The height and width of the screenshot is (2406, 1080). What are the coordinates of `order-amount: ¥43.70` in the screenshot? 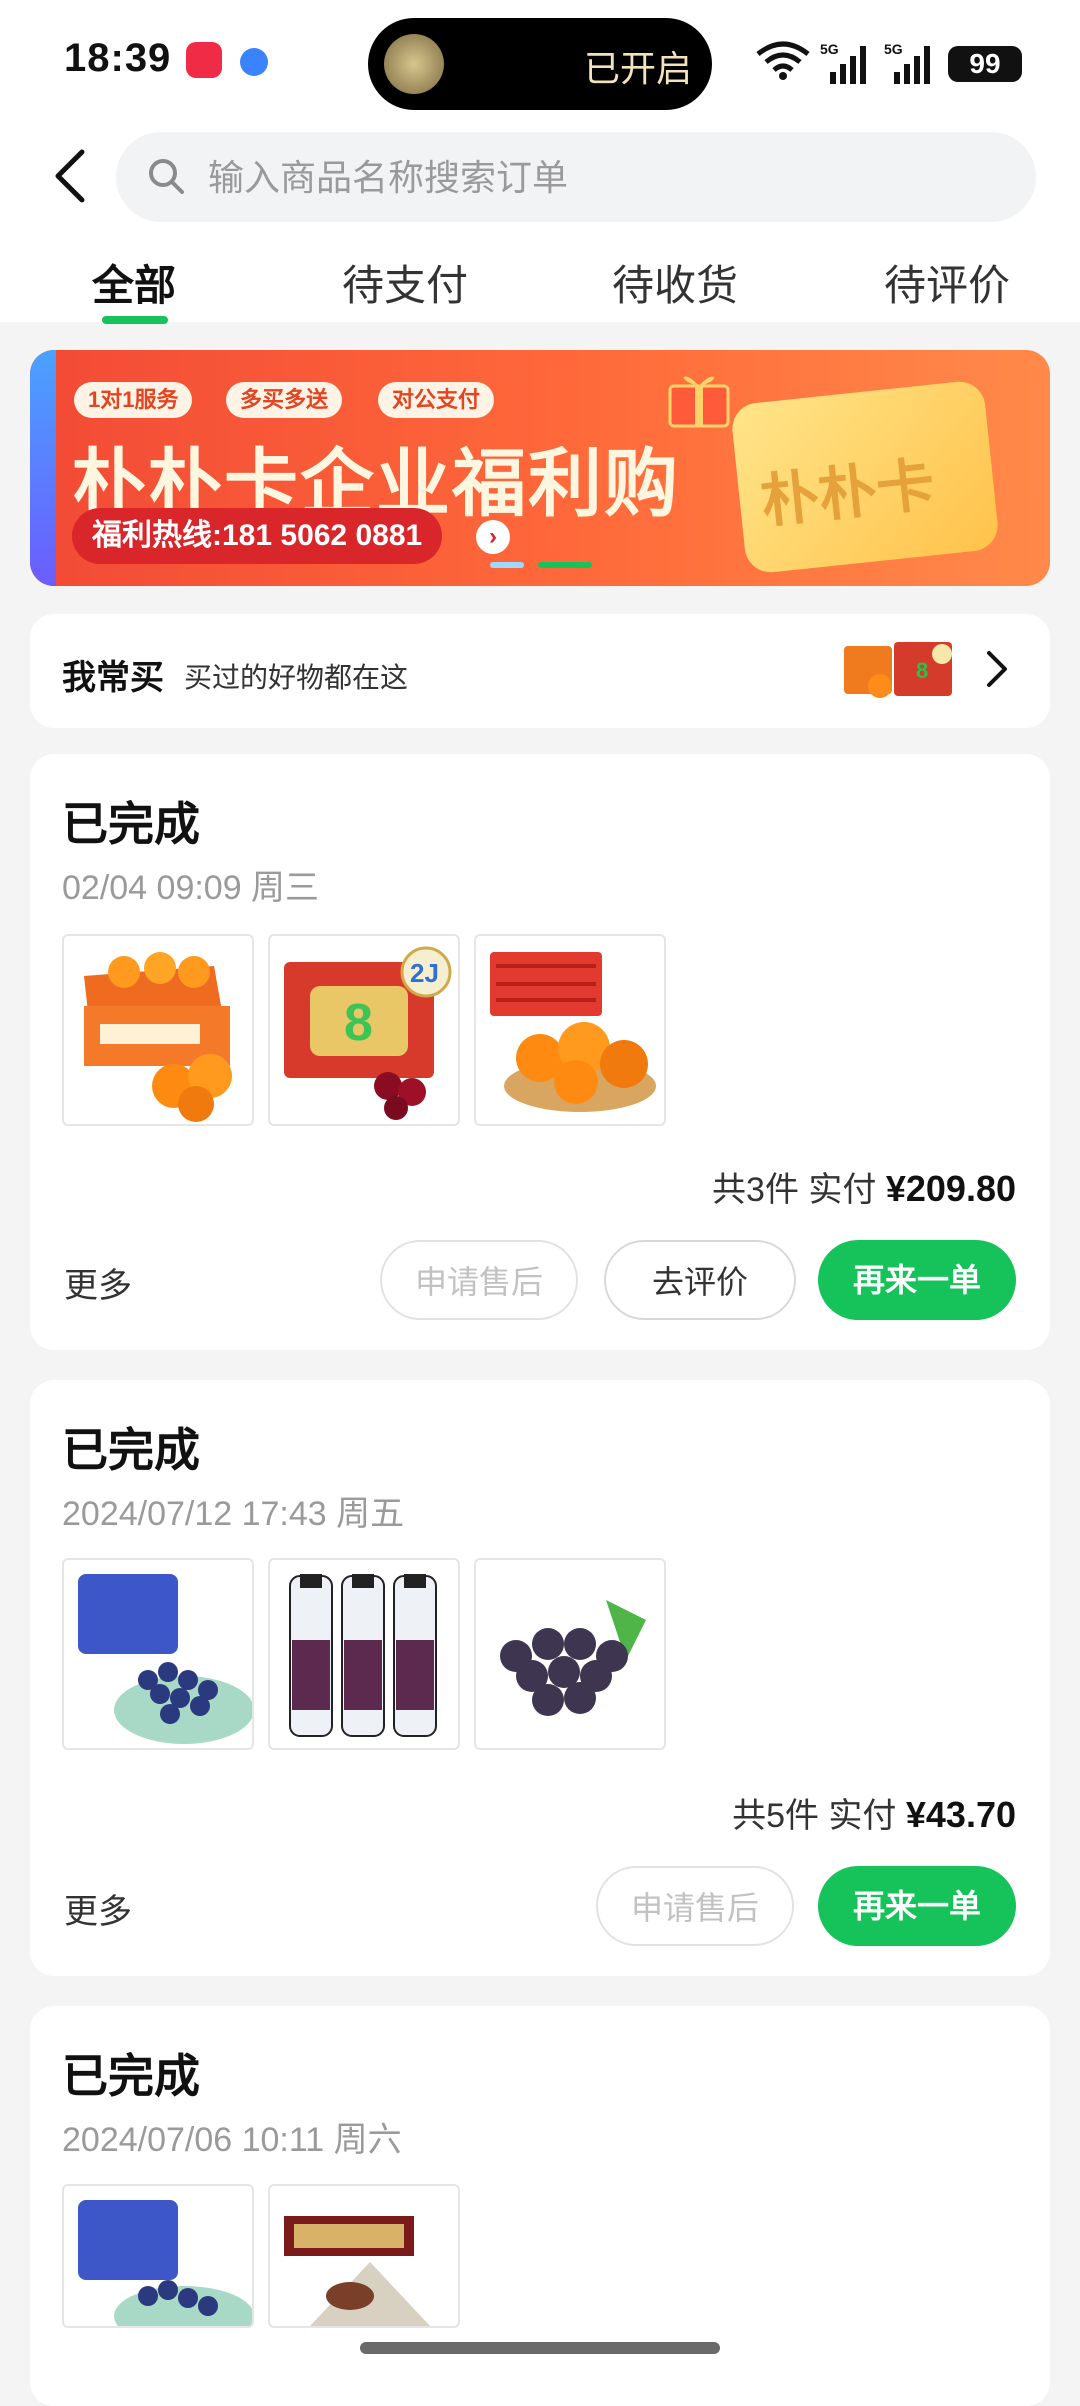 It's located at (960, 1814).